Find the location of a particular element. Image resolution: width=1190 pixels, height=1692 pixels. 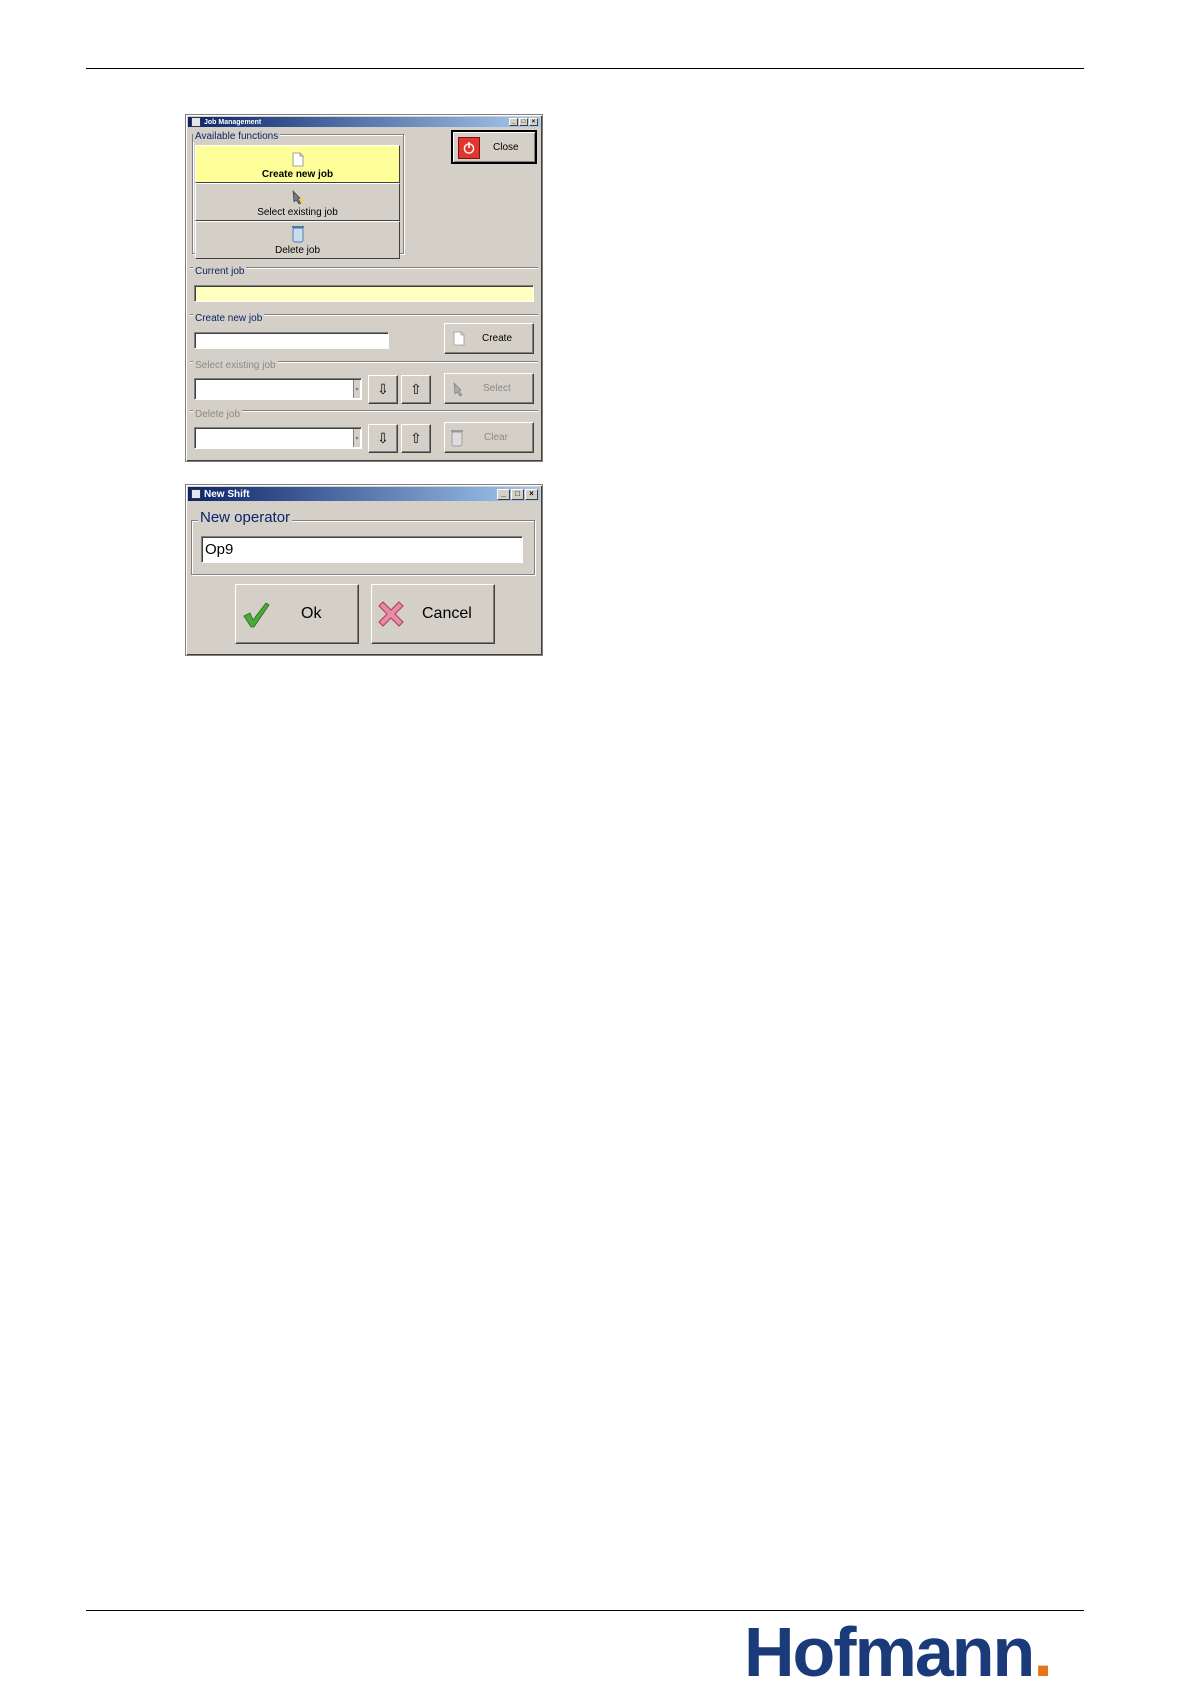

delete-move-down-button: ⇩ is located at coordinates (383, 438).